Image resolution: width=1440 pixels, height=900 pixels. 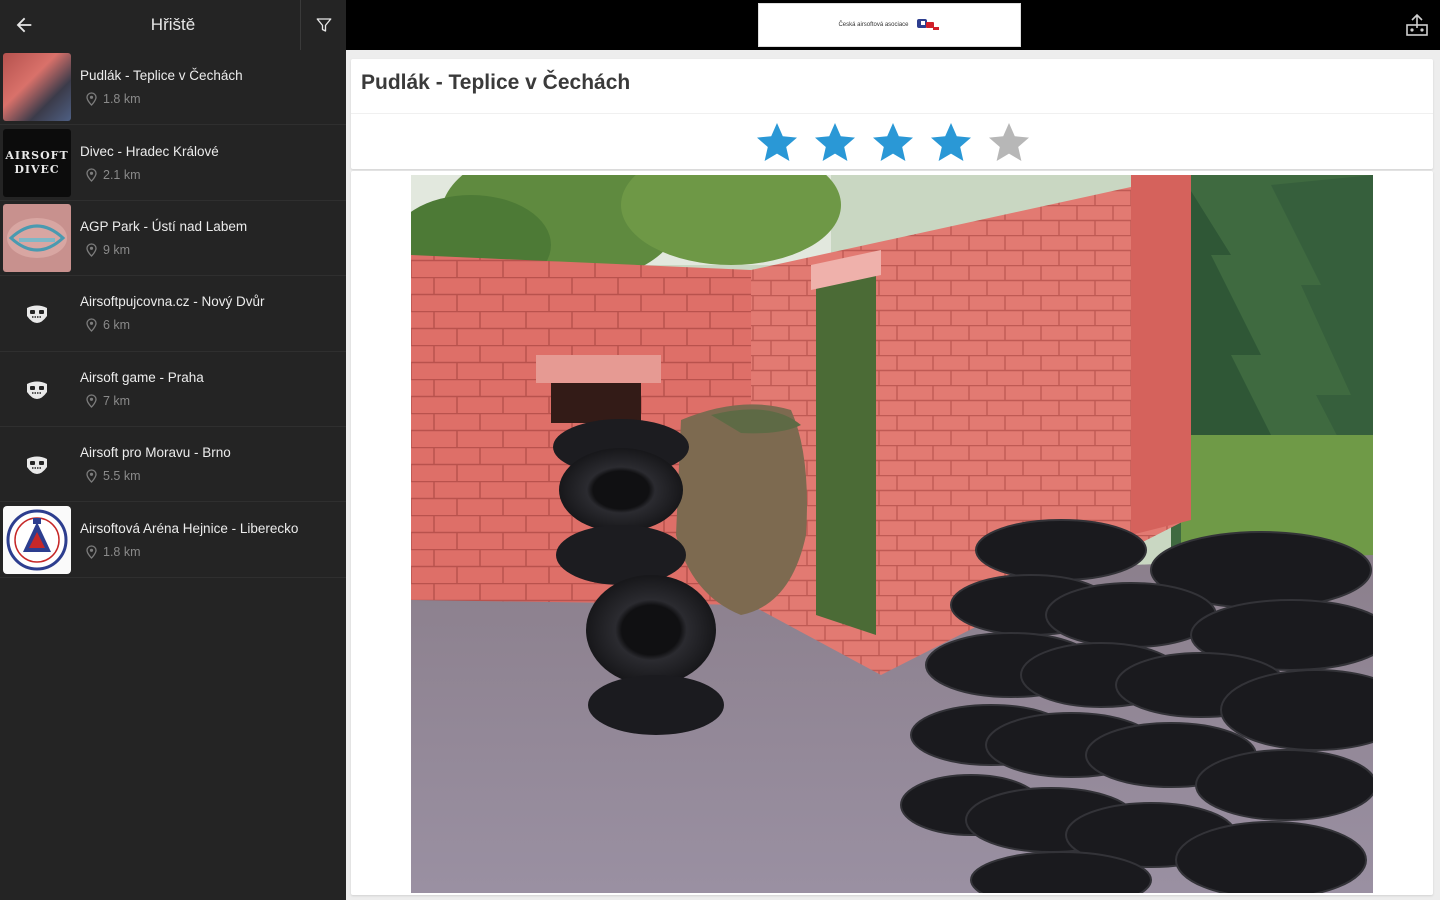 What do you see at coordinates (161, 87) in the screenshot?
I see `list-item-text: Pudlák - Teplice v Čechách 1.8 km` at bounding box center [161, 87].